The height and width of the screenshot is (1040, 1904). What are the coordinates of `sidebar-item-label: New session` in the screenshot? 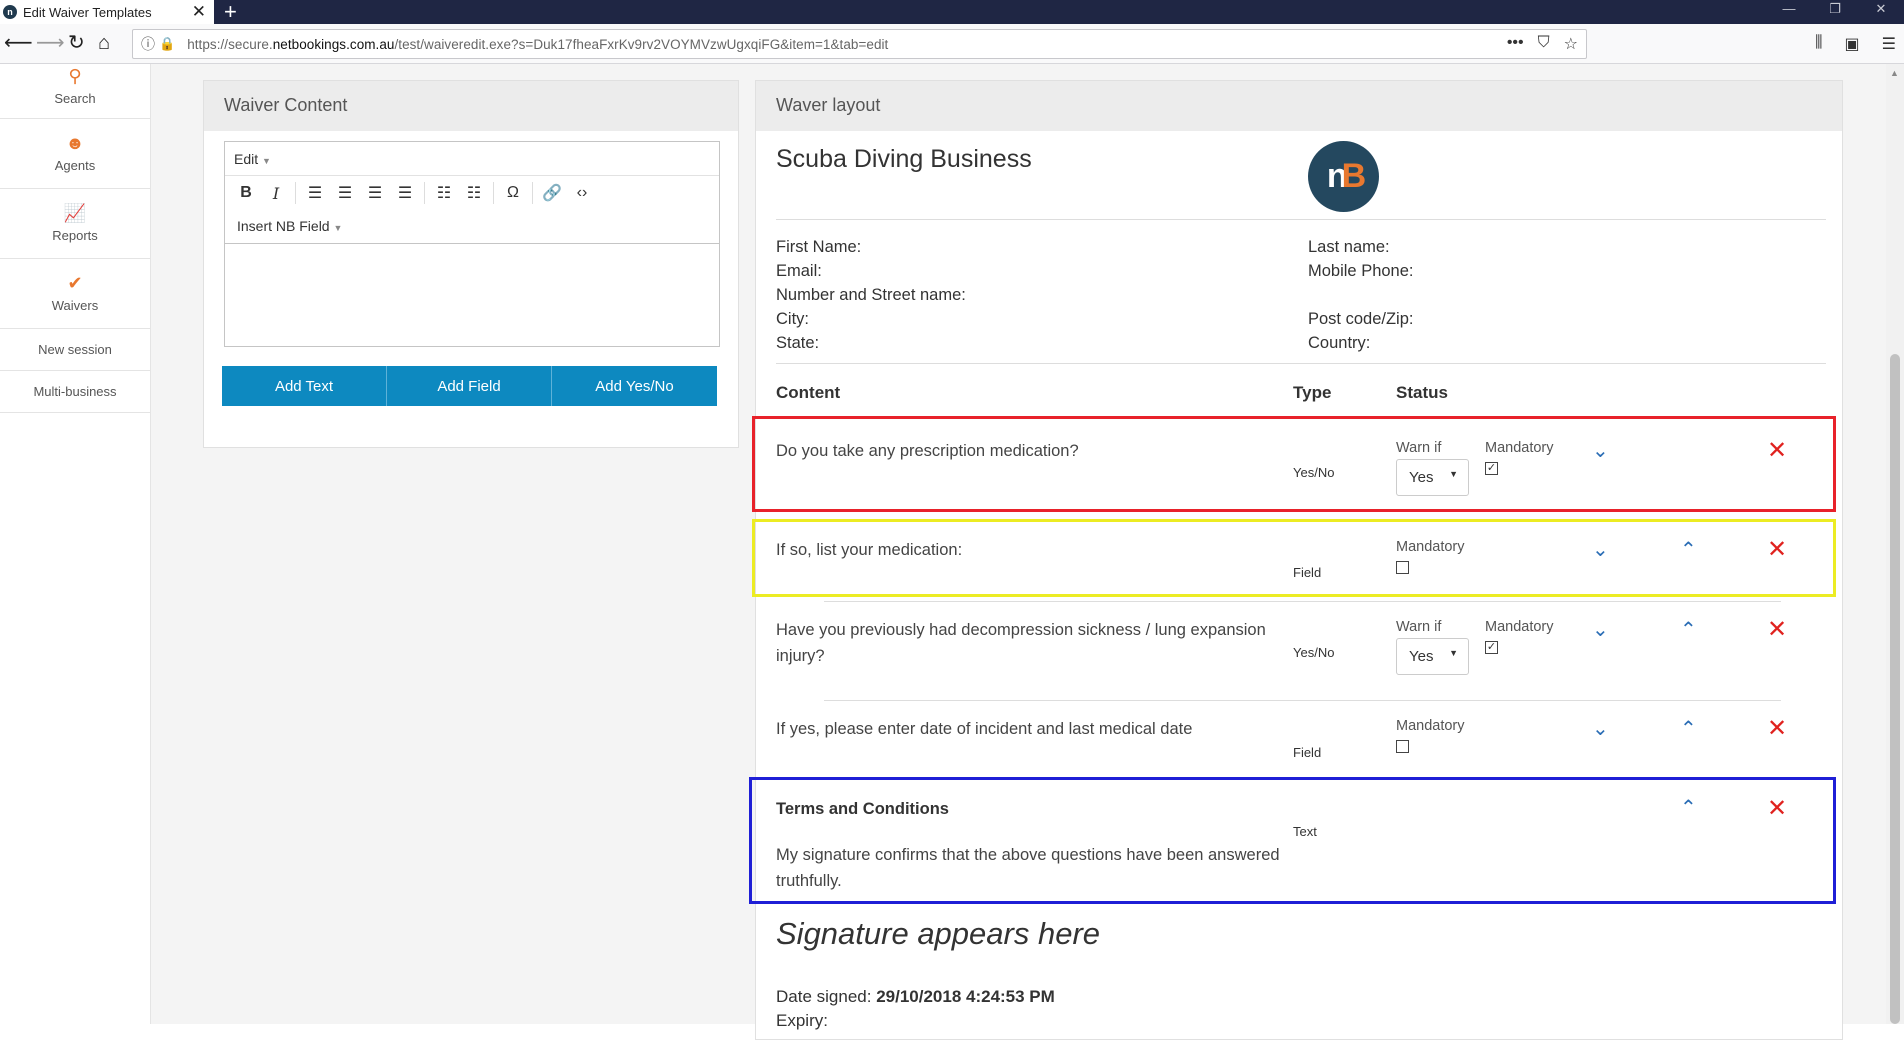 It's located at (75, 349).